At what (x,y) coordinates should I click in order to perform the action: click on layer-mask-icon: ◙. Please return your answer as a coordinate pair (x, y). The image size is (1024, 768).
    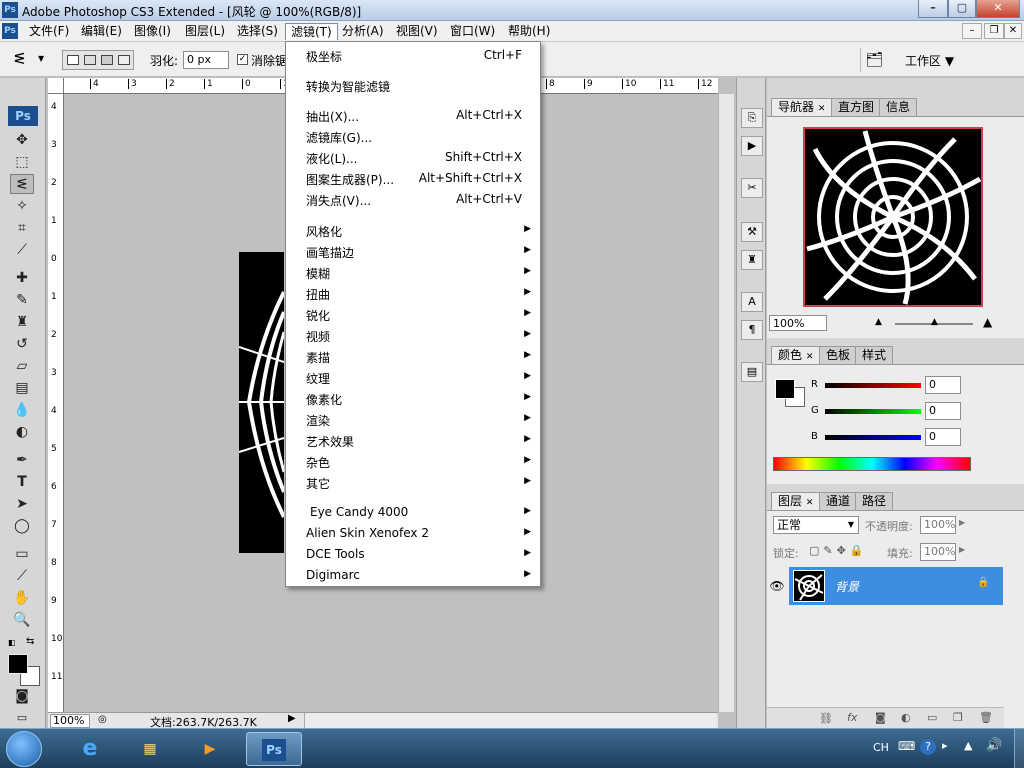
    Looking at the image, I should click on (880, 717).